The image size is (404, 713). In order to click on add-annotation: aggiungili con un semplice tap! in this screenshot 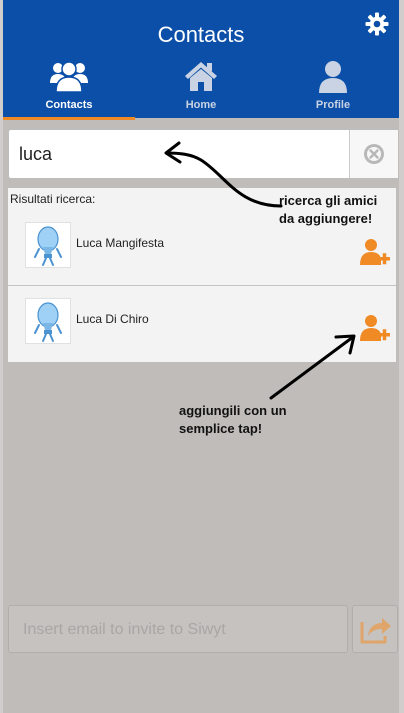, I will do `click(233, 420)`.